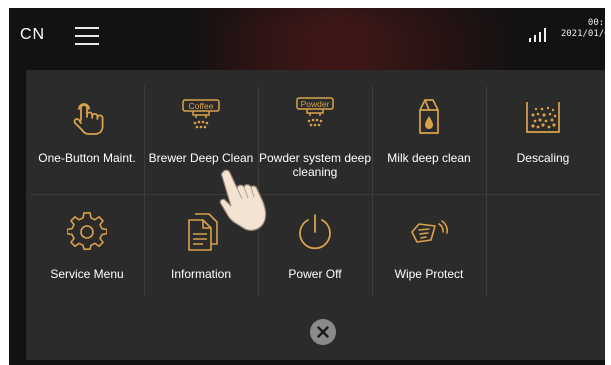 Image resolution: width=611 pixels, height=365 pixels. I want to click on gear-icon, so click(87, 231).